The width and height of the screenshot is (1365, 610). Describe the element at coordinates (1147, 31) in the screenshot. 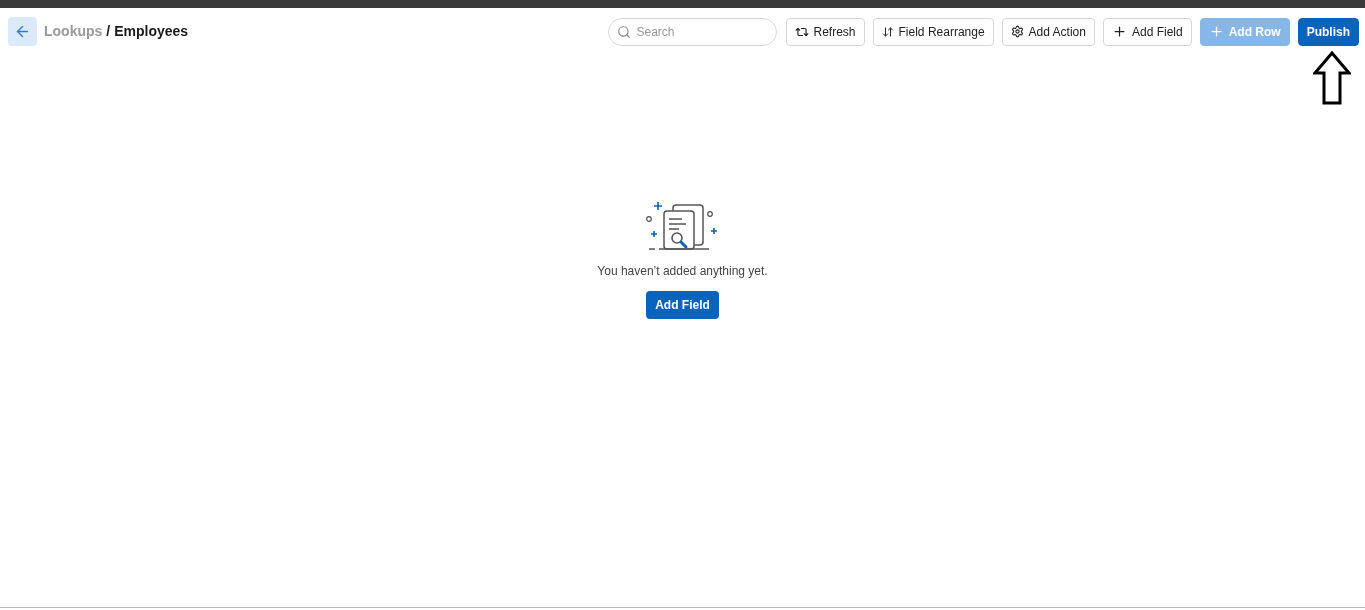

I see `toolbar-button: Add Field` at that location.